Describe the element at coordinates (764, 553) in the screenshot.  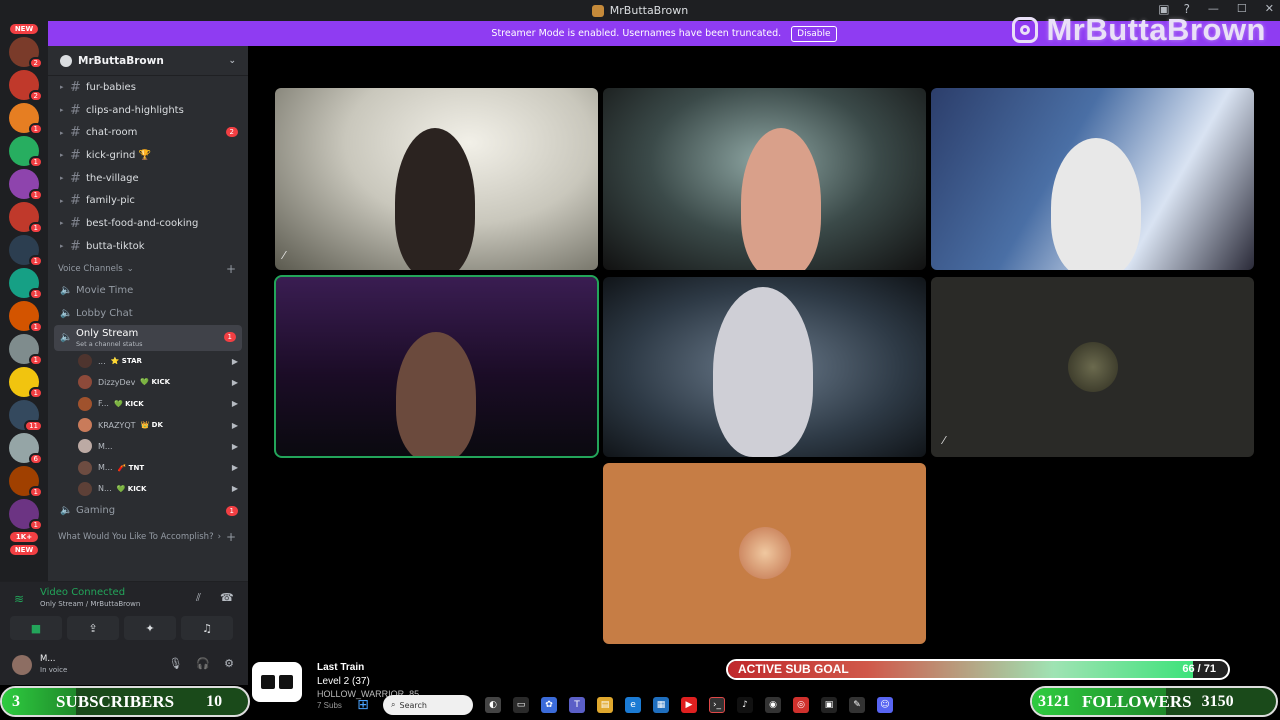
I see `video-tile-7-camera-off` at that location.